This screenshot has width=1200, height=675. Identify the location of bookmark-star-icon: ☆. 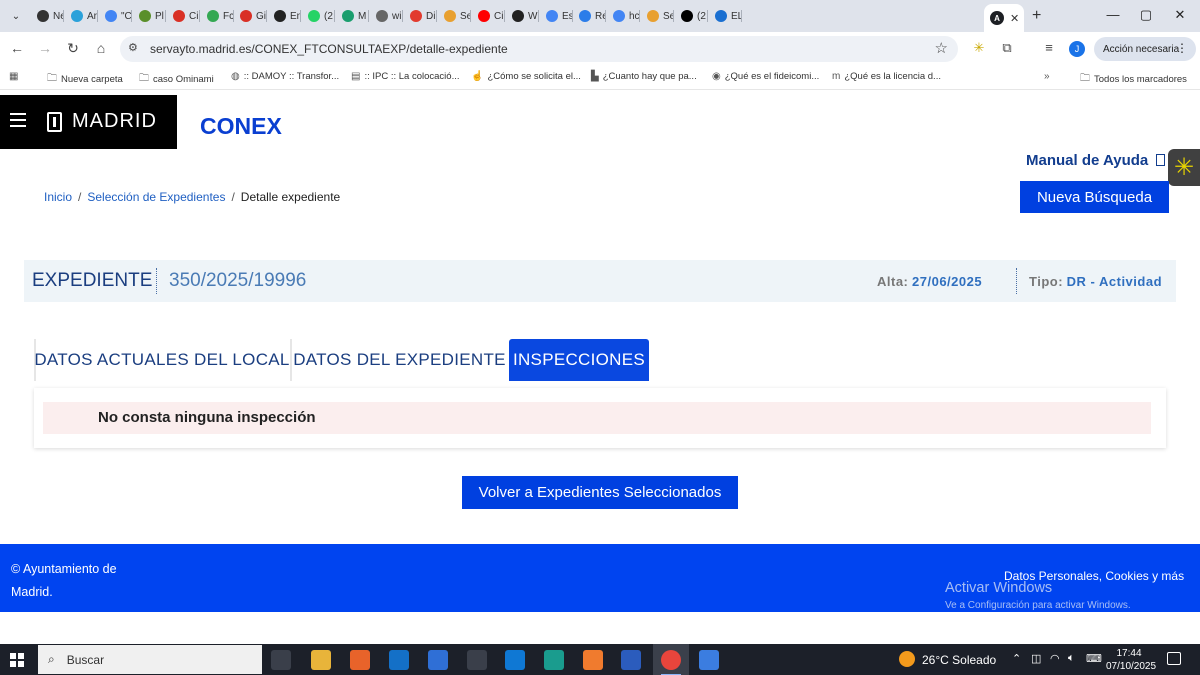
(941, 48).